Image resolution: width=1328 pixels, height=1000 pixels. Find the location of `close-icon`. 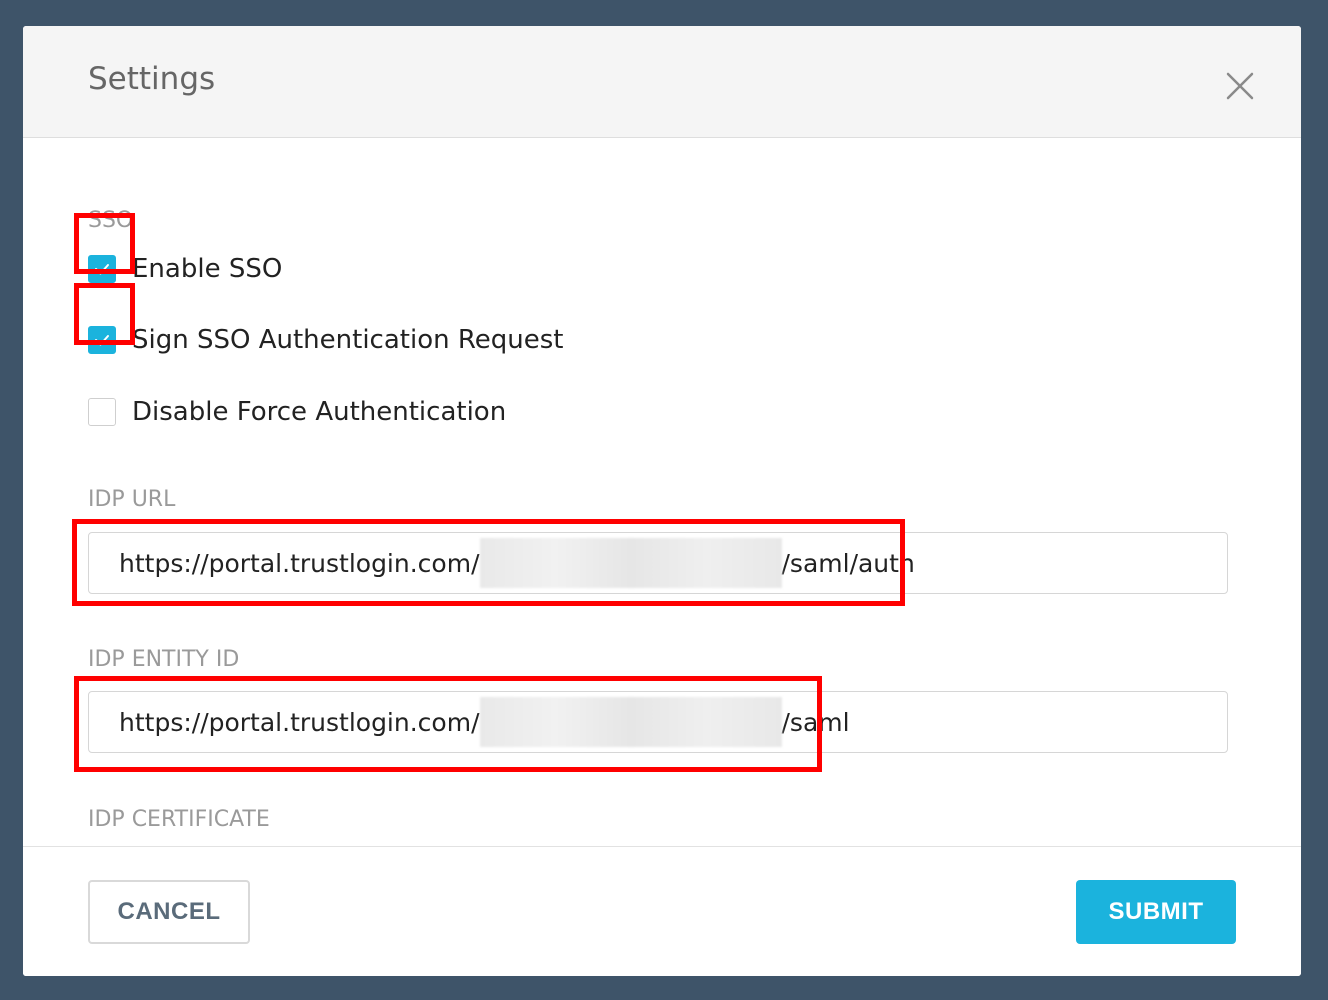

close-icon is located at coordinates (1240, 86).